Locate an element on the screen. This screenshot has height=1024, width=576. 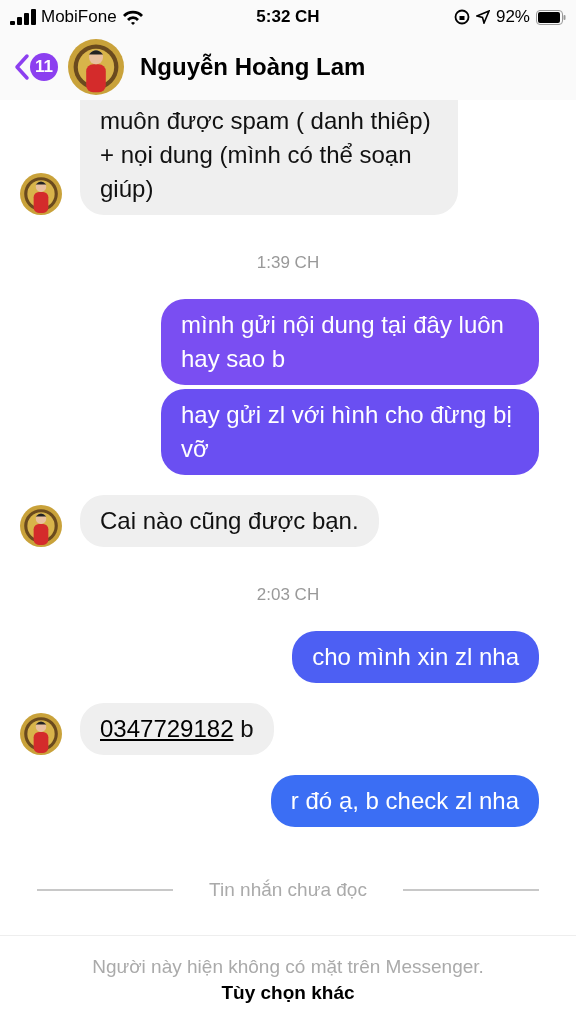
more-options-link: Tùy chọn khác is located at coordinates (288, 992).